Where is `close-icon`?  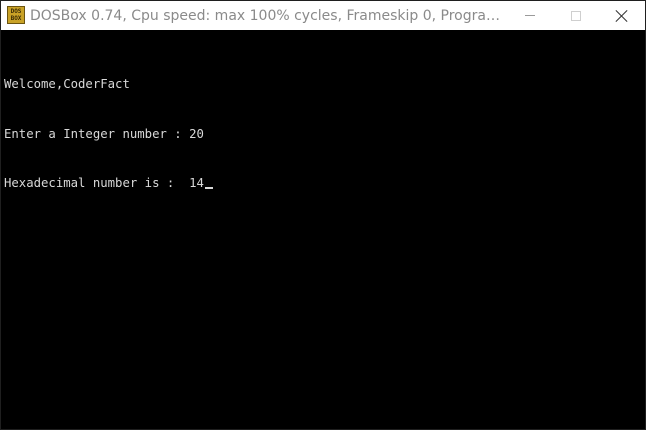
close-icon is located at coordinates (622, 16).